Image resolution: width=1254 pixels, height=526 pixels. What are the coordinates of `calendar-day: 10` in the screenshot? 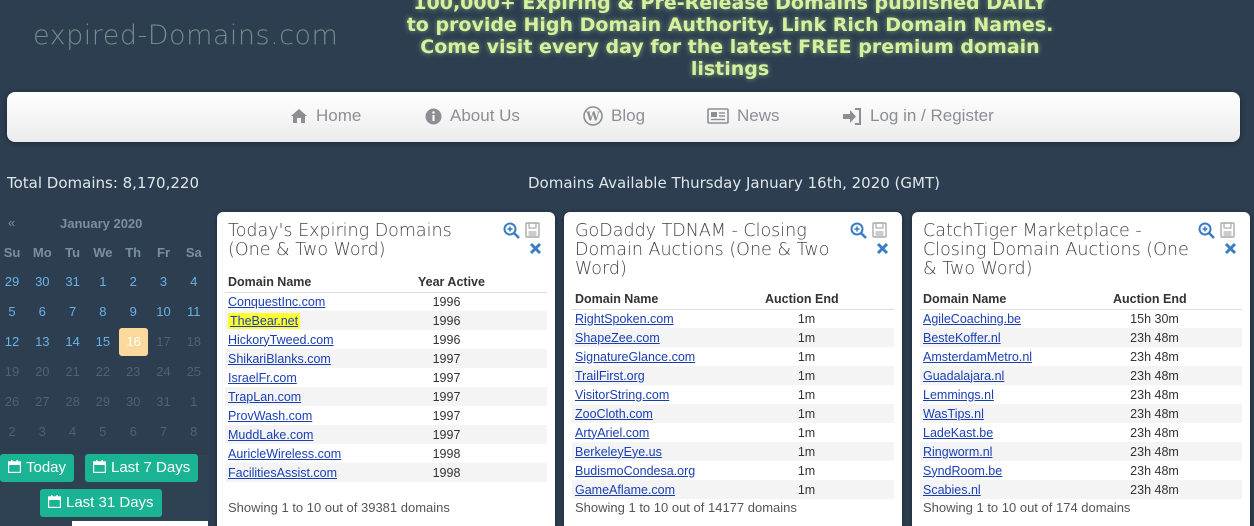 It's located at (164, 312).